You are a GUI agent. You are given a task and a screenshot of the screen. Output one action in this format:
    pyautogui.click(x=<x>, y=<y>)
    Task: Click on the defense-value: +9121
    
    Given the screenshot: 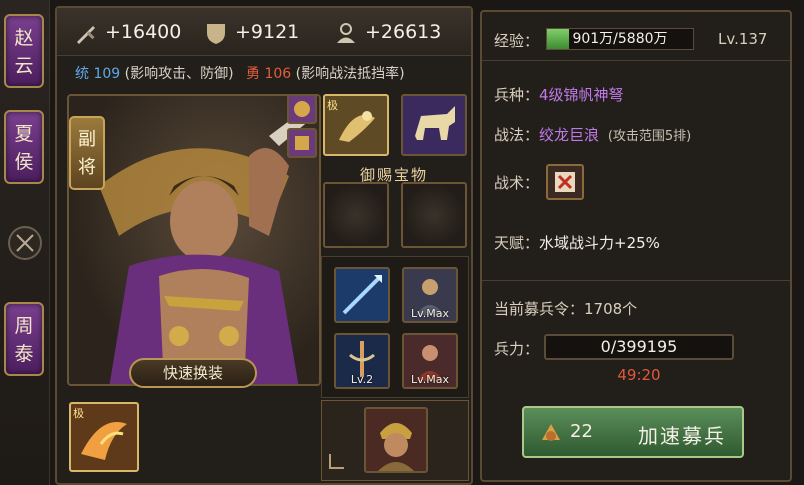 What is the action you would take?
    pyautogui.click(x=267, y=32)
    